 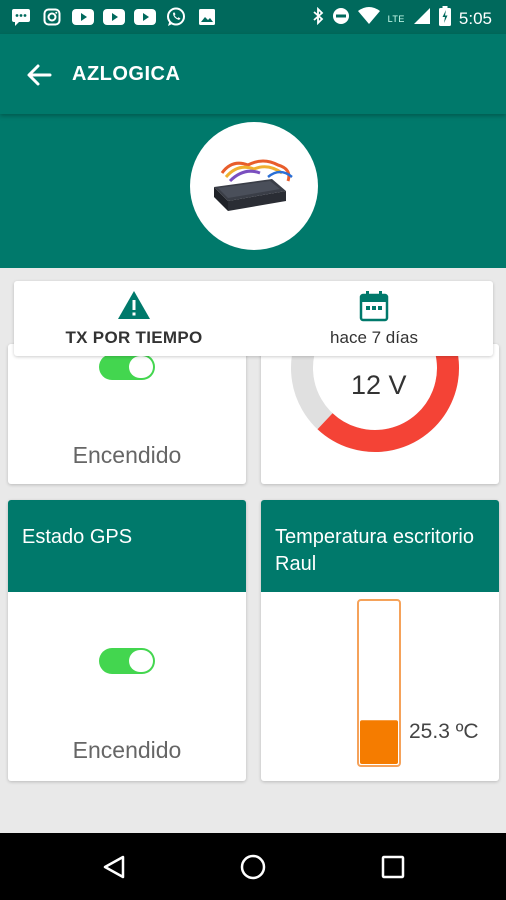 What do you see at coordinates (379, 683) in the screenshot?
I see `thermometer-bar` at bounding box center [379, 683].